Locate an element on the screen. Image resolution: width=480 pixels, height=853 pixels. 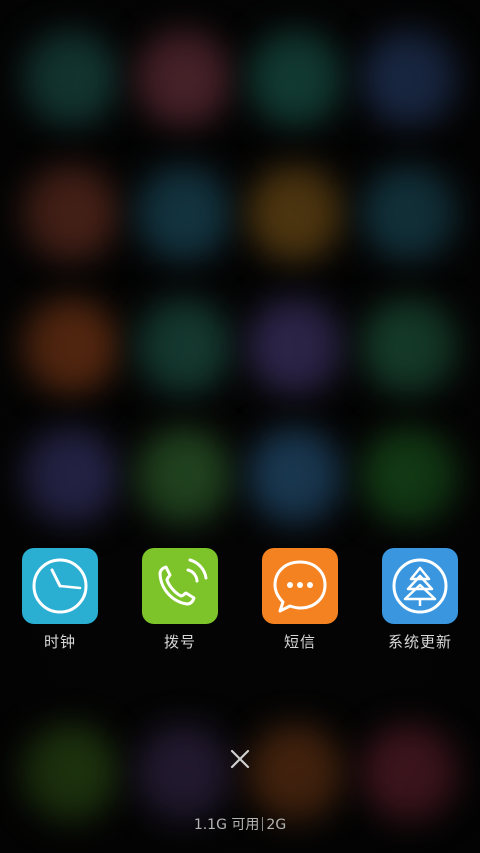
memory-total: 2G is located at coordinates (276, 825).